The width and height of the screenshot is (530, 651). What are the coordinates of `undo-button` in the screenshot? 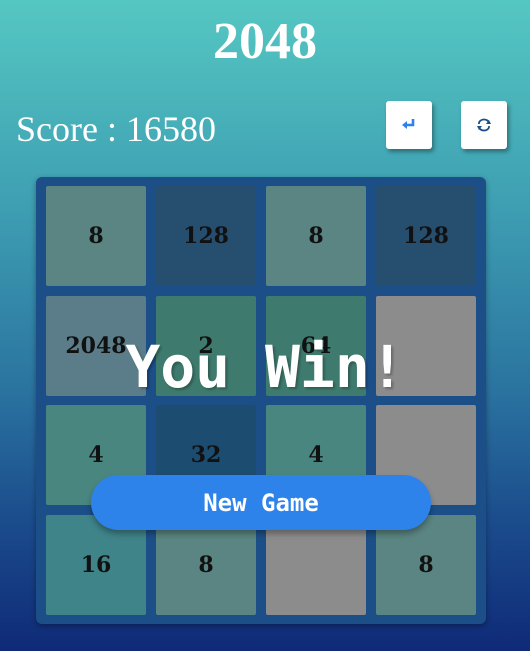 It's located at (409, 125).